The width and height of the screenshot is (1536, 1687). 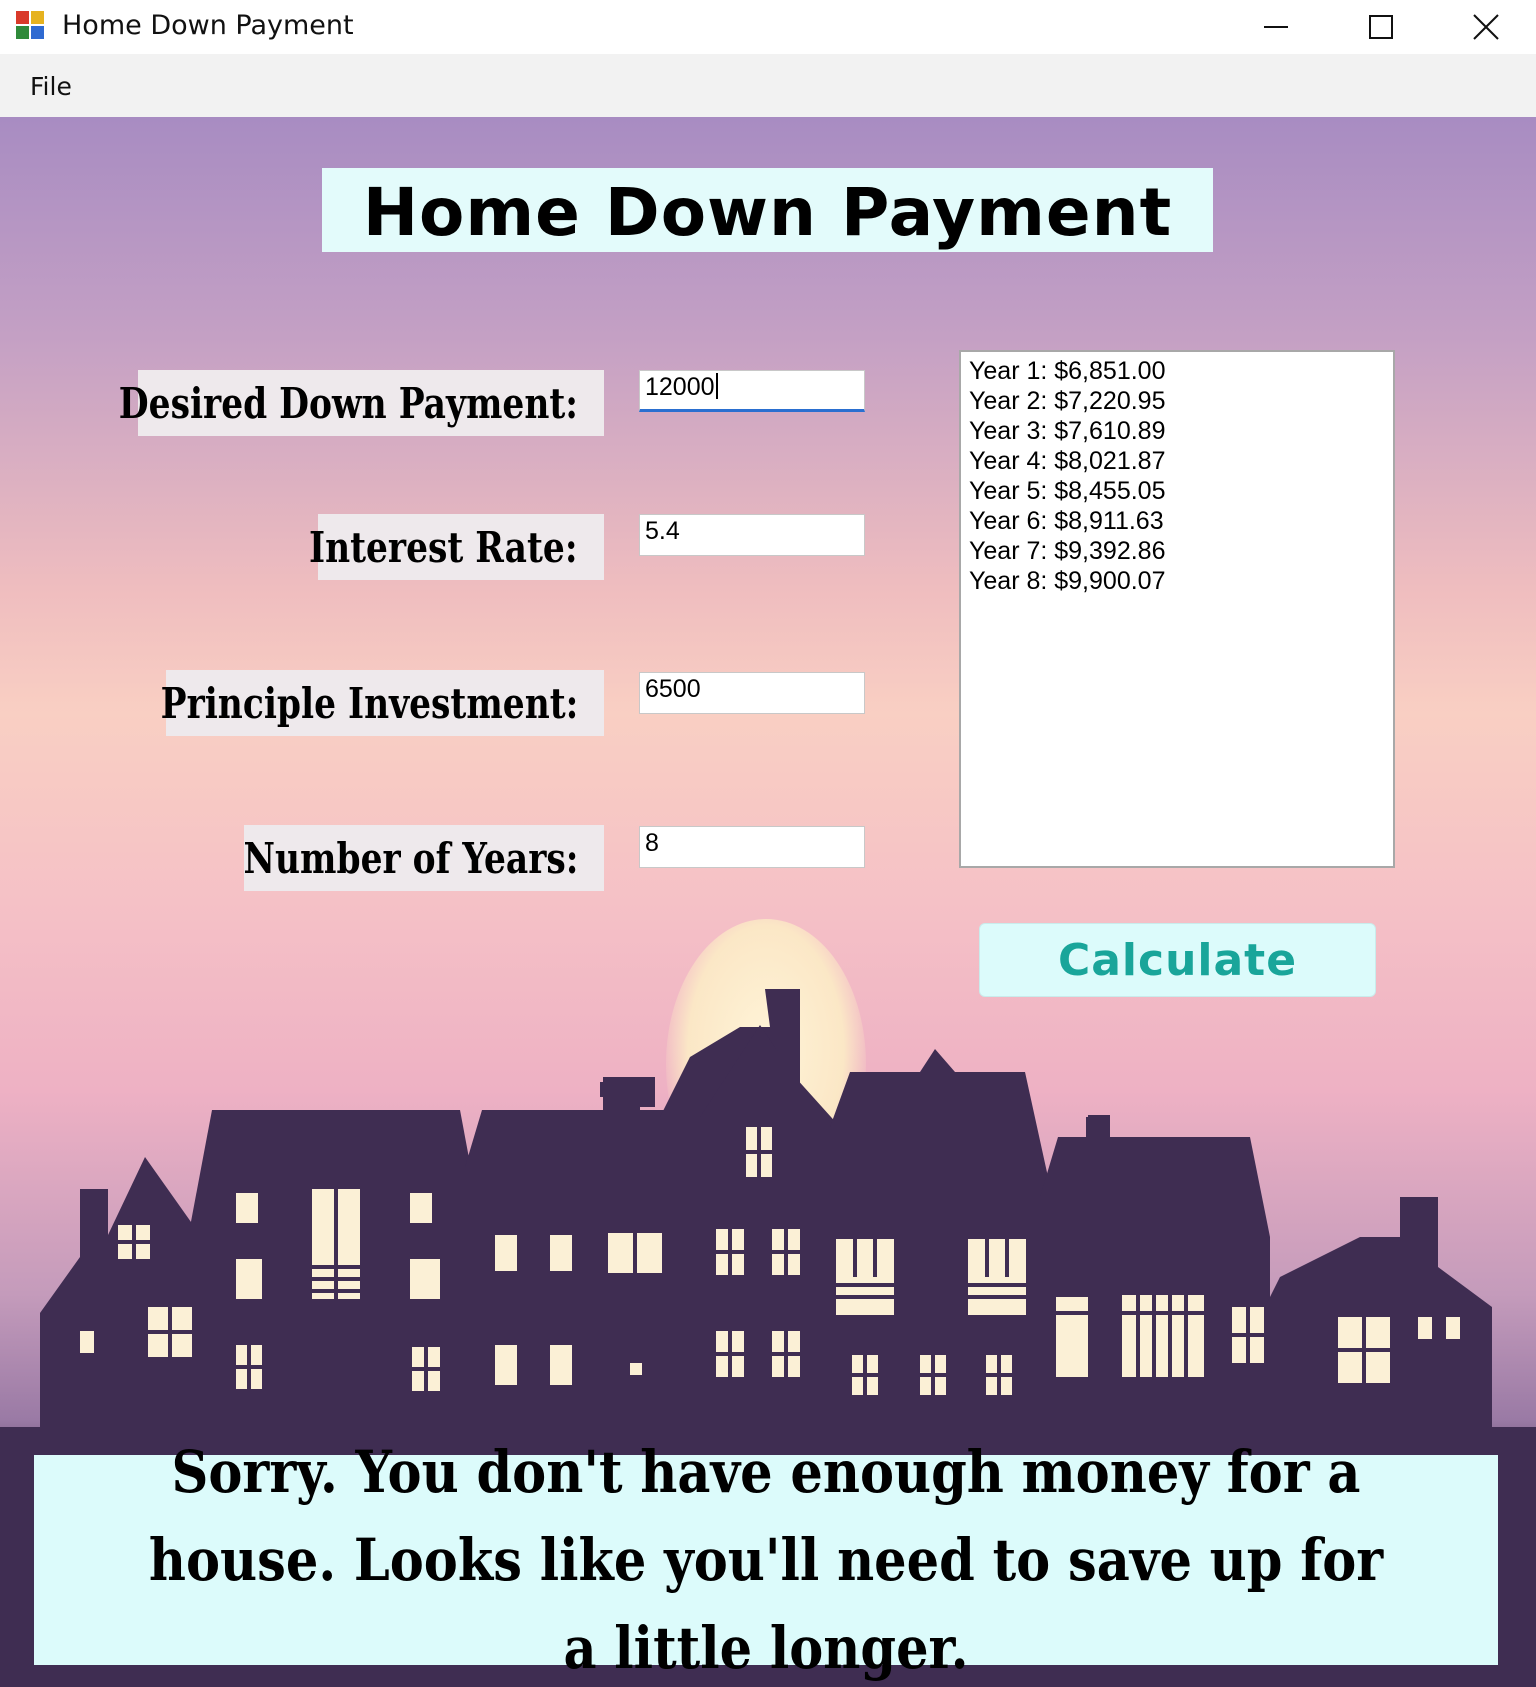 What do you see at coordinates (752, 693) in the screenshot?
I see `principle-investment-input: 6500` at bounding box center [752, 693].